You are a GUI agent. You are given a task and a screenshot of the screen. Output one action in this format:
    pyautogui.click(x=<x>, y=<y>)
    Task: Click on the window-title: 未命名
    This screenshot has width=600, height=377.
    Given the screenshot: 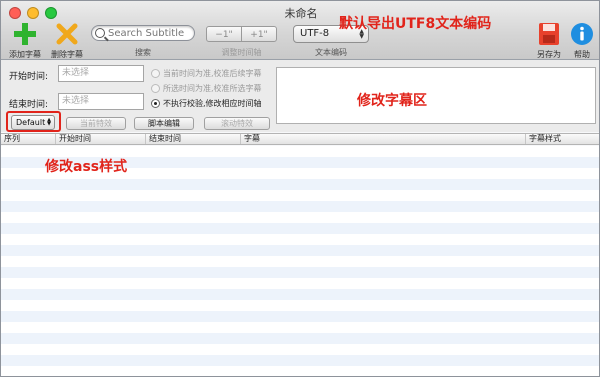 What is the action you would take?
    pyautogui.click(x=301, y=13)
    